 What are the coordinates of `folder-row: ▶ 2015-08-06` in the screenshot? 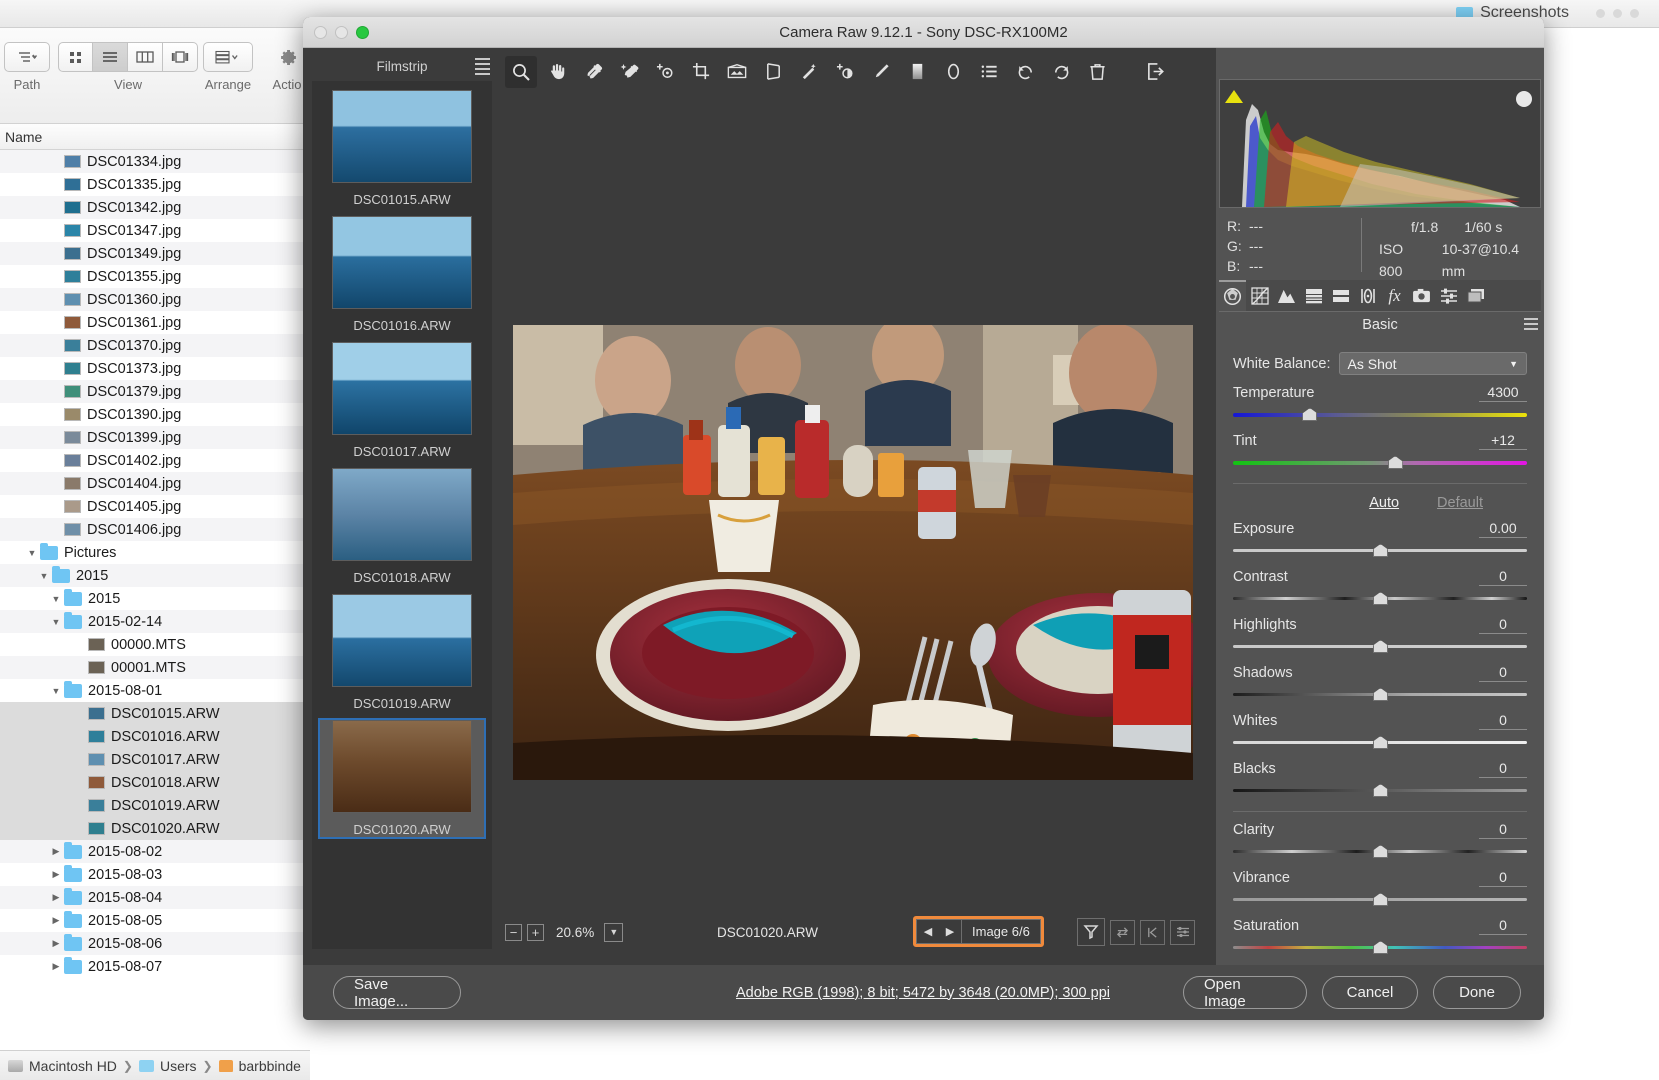 It's located at (155, 943).